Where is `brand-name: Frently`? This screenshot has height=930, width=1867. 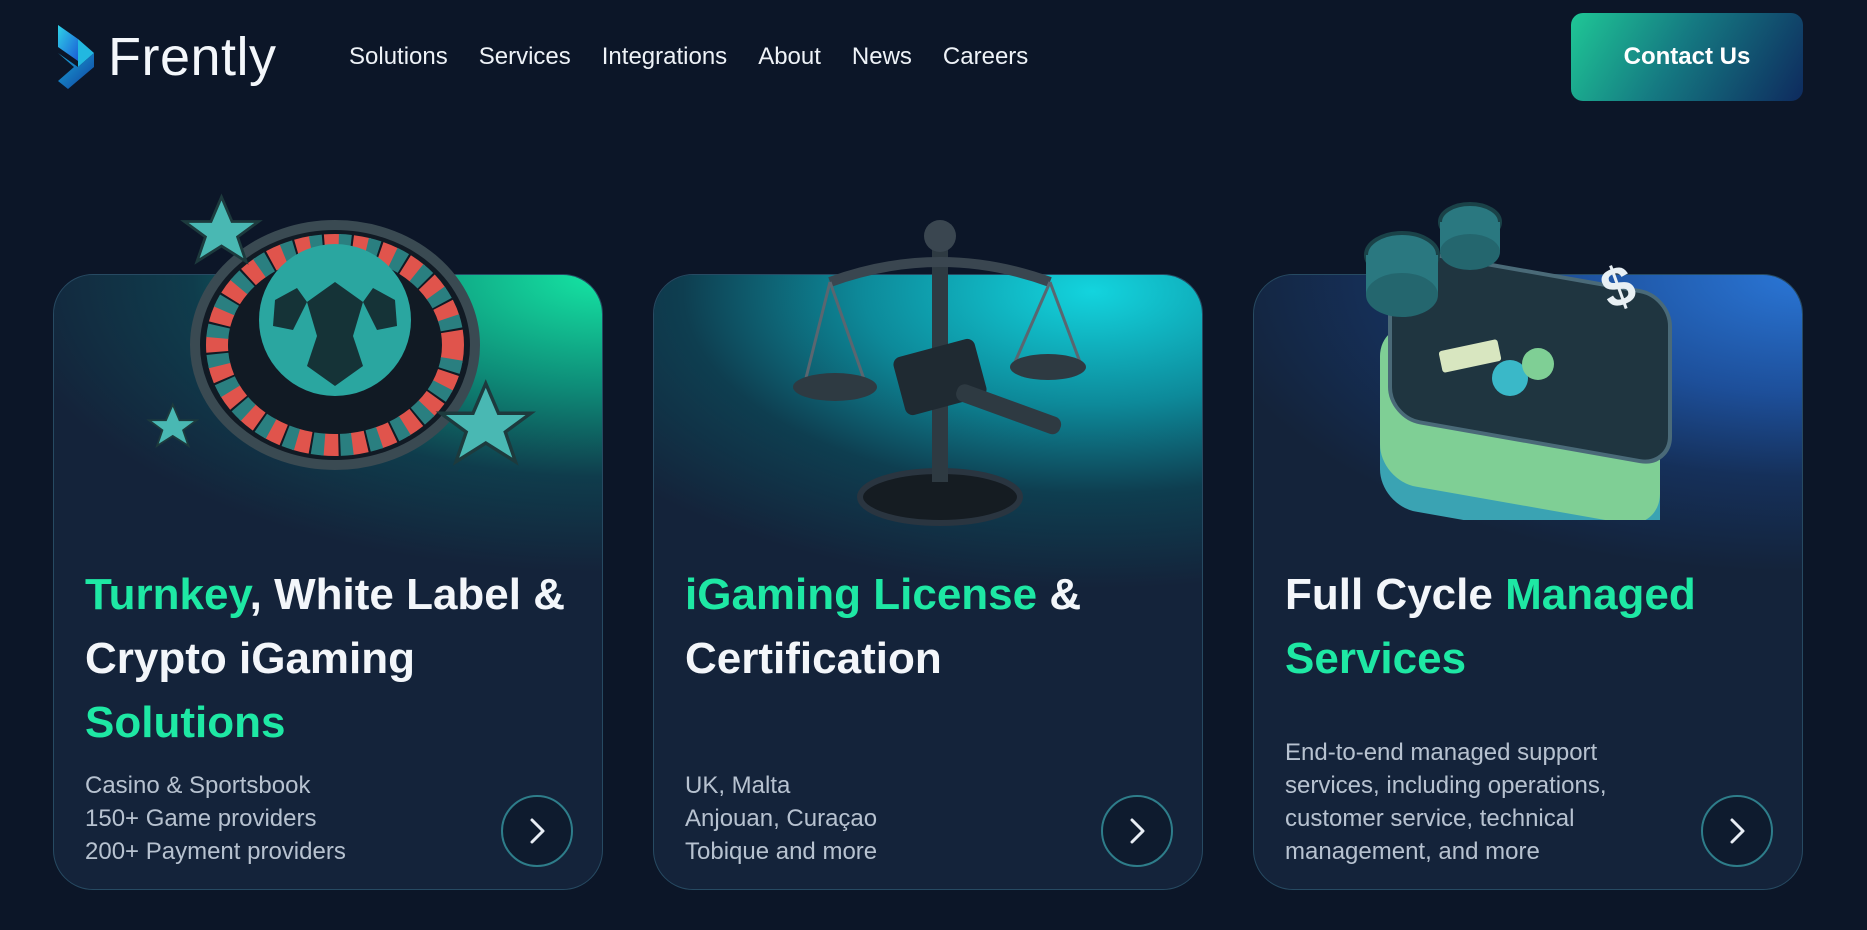
brand-name: Frently is located at coordinates (192, 57).